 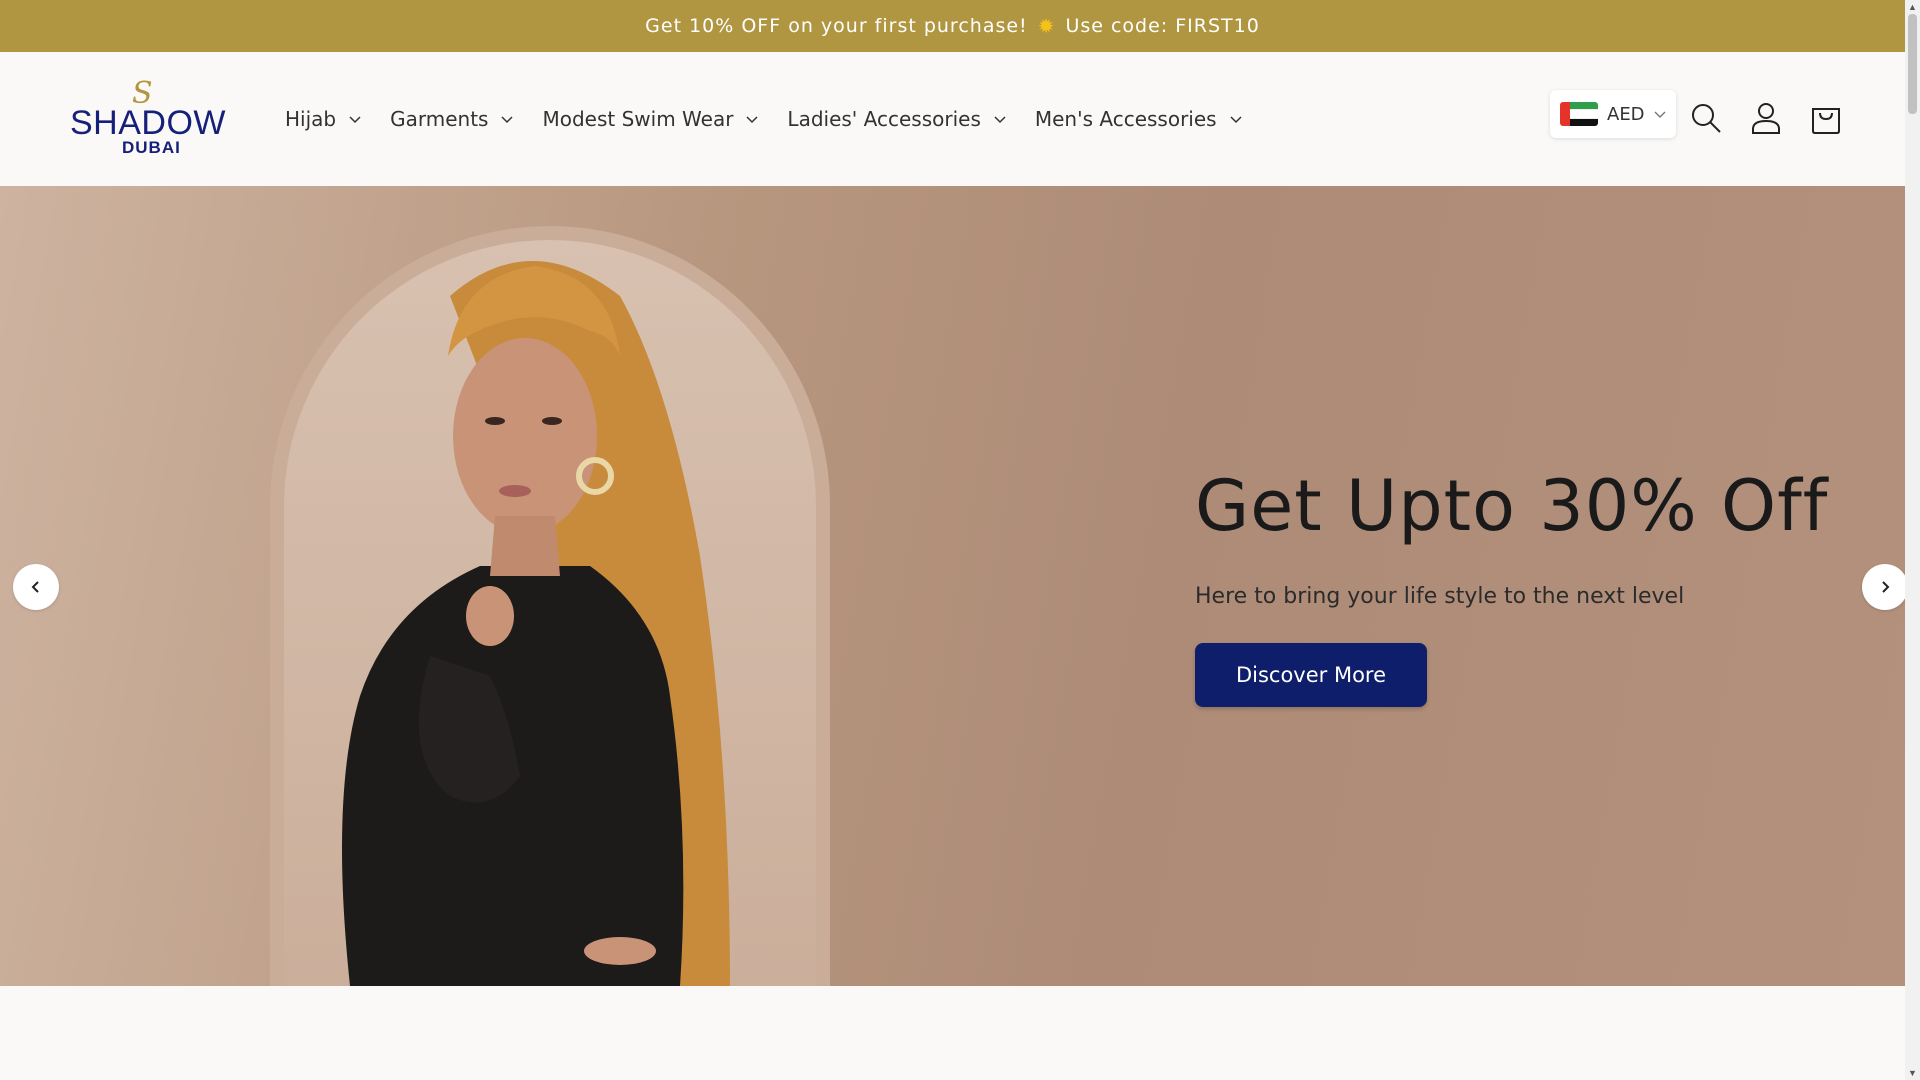 What do you see at coordinates (1626, 114) in the screenshot?
I see `currency-code: AED` at bounding box center [1626, 114].